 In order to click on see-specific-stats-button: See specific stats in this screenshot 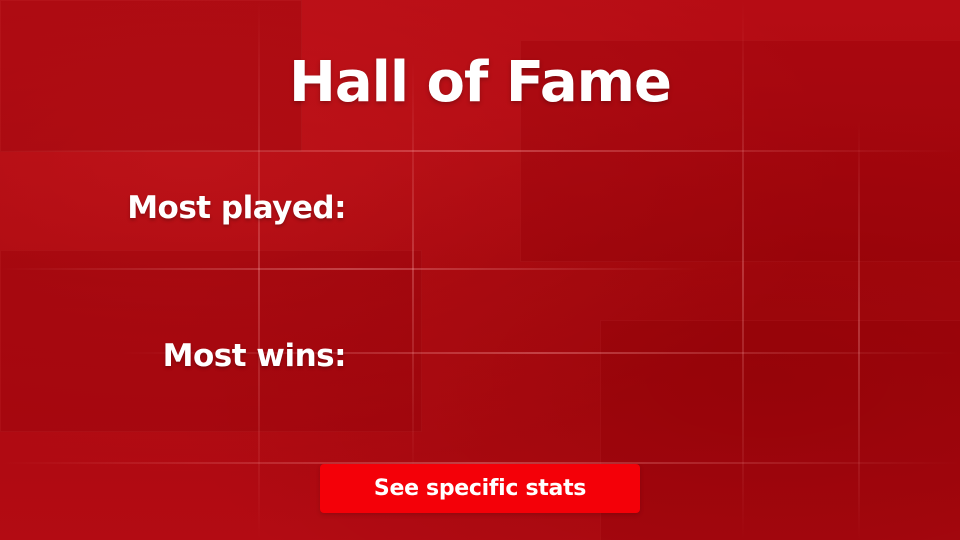, I will do `click(480, 488)`.